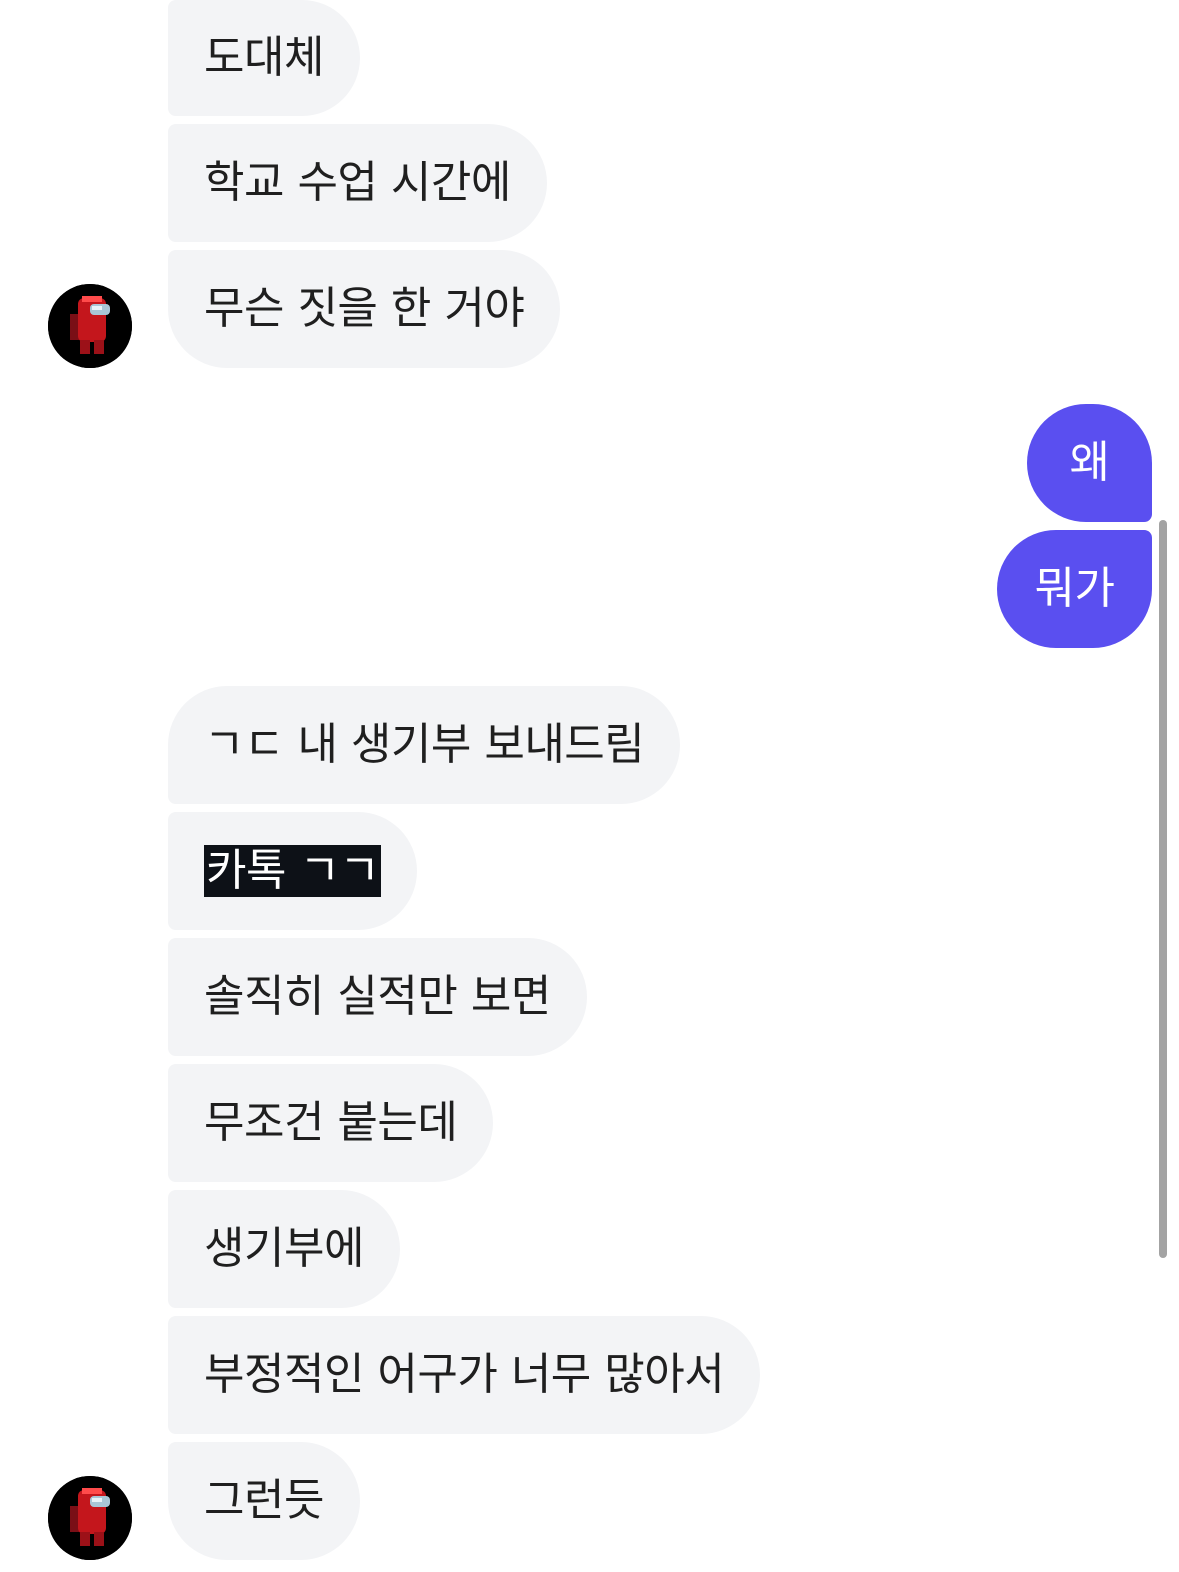  I want to click on message-text: 솔직히 실적만 보면, so click(377, 996).